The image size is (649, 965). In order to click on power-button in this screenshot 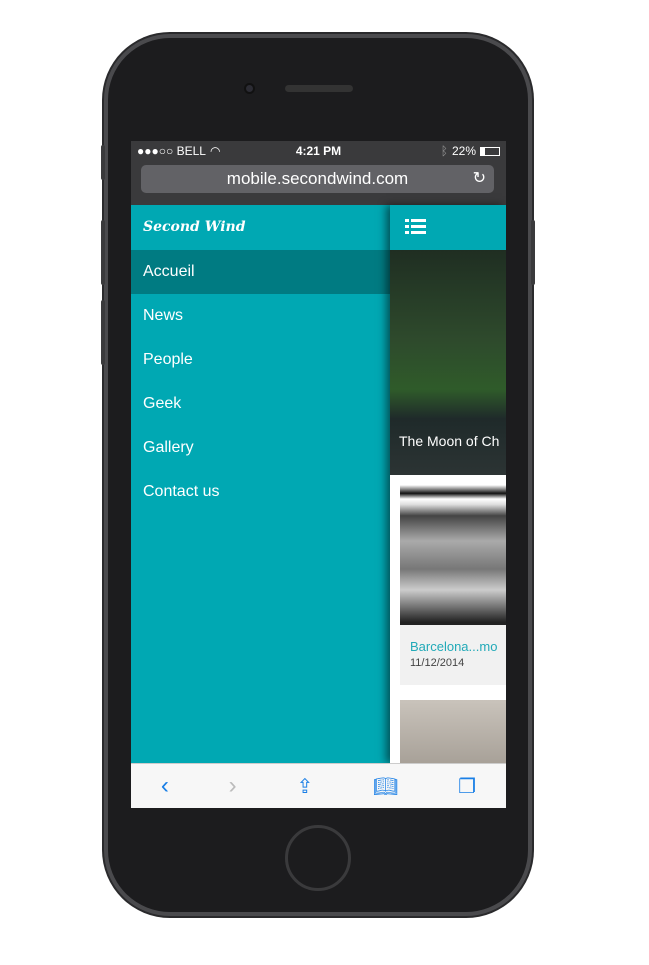, I will do `click(533, 252)`.